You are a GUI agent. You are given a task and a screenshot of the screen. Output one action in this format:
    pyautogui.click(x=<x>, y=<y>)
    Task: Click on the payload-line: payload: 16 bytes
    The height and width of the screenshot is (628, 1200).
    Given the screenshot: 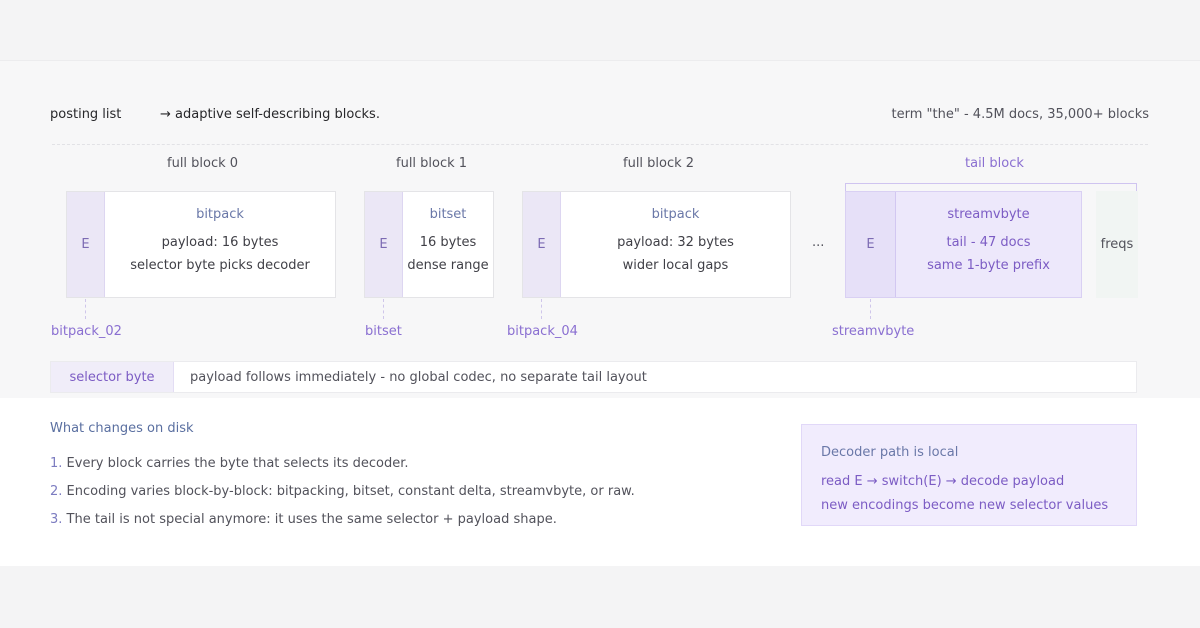 What is the action you would take?
    pyautogui.click(x=220, y=242)
    